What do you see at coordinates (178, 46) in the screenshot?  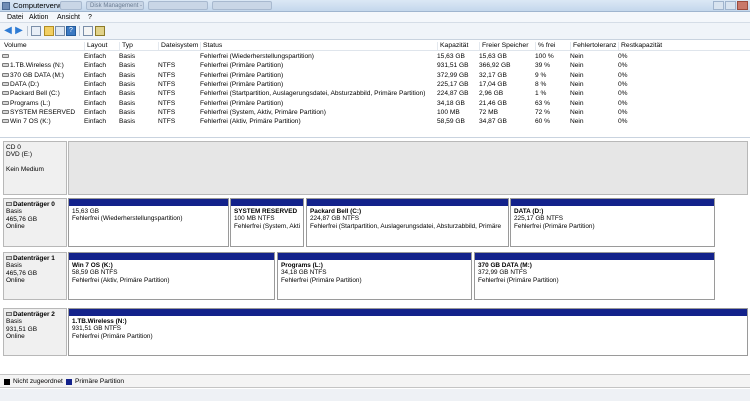 I see `header-dateisystem: Dateisystem` at bounding box center [178, 46].